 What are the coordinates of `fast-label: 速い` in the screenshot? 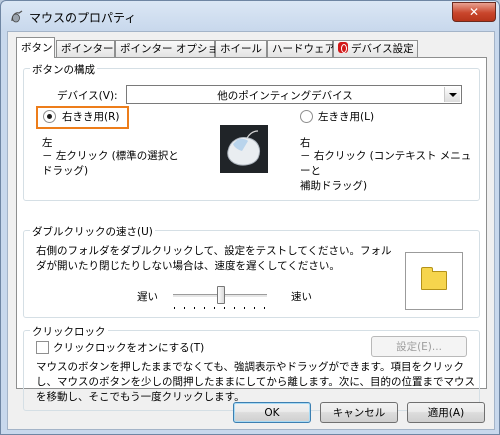 It's located at (301, 297).